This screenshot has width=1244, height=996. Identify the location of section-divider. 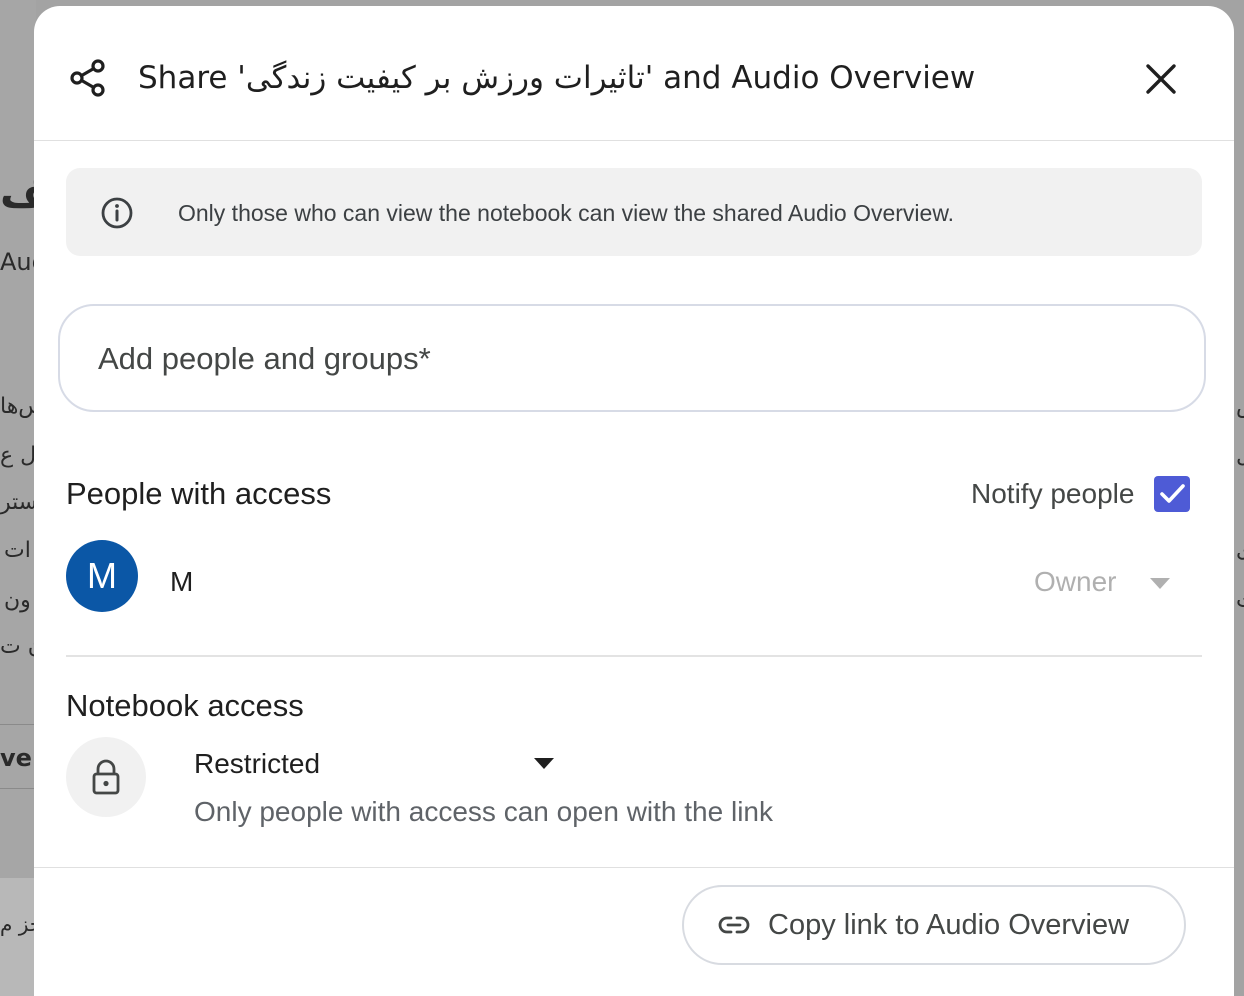
(634, 656).